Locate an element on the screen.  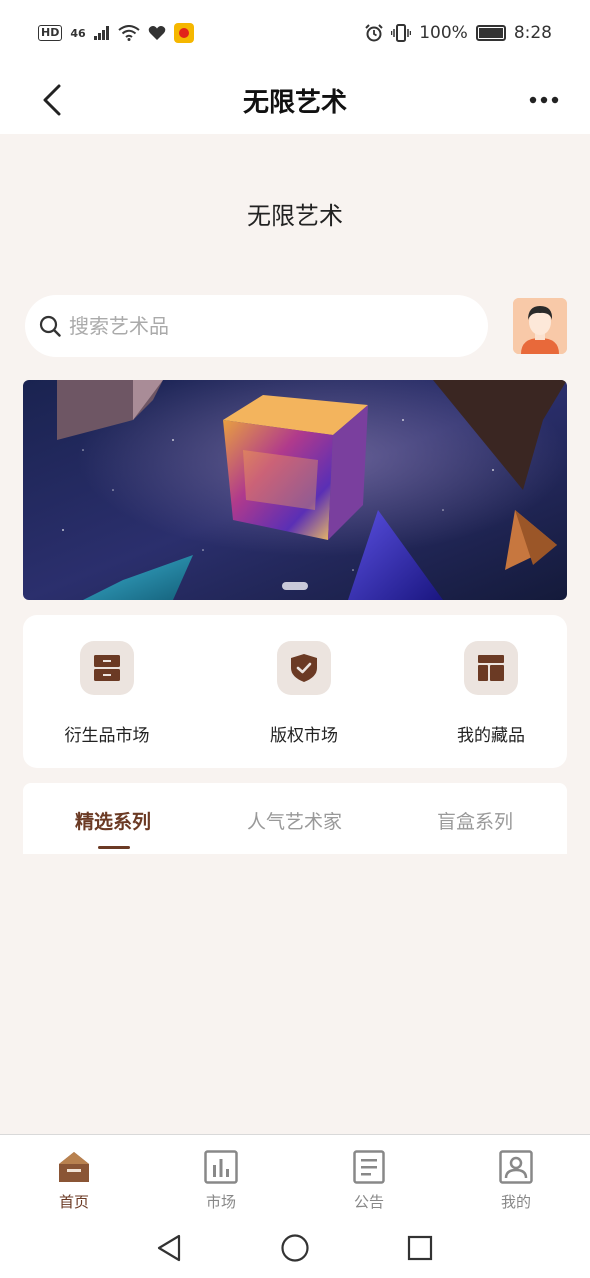
home-icon is located at coordinates (74, 1167).